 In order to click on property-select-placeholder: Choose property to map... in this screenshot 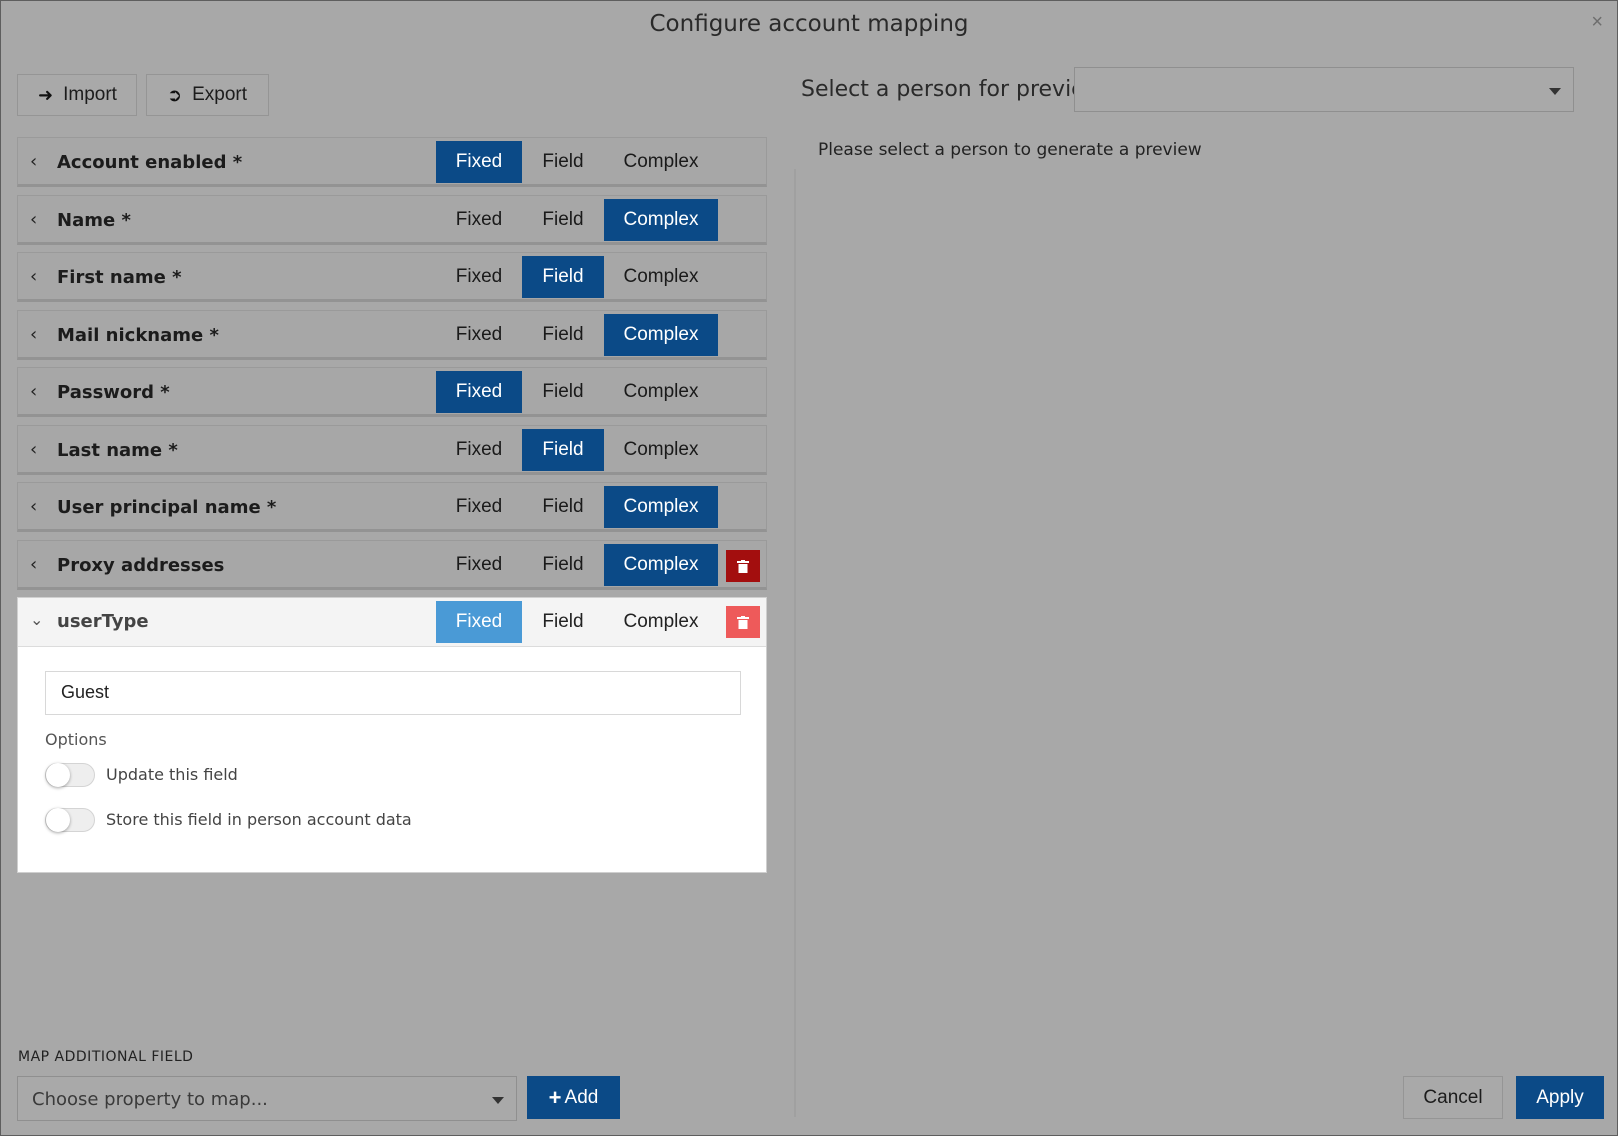, I will do `click(150, 1099)`.